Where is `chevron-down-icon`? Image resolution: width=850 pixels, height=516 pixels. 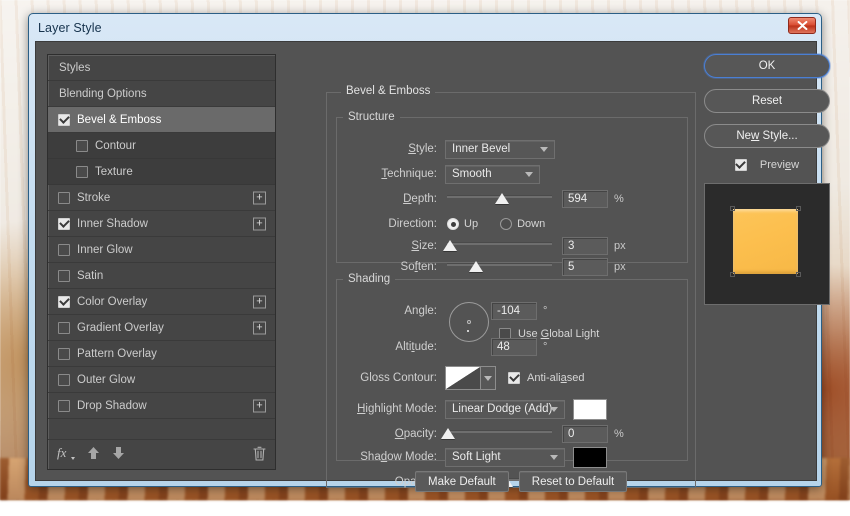
chevron-down-icon is located at coordinates (529, 174).